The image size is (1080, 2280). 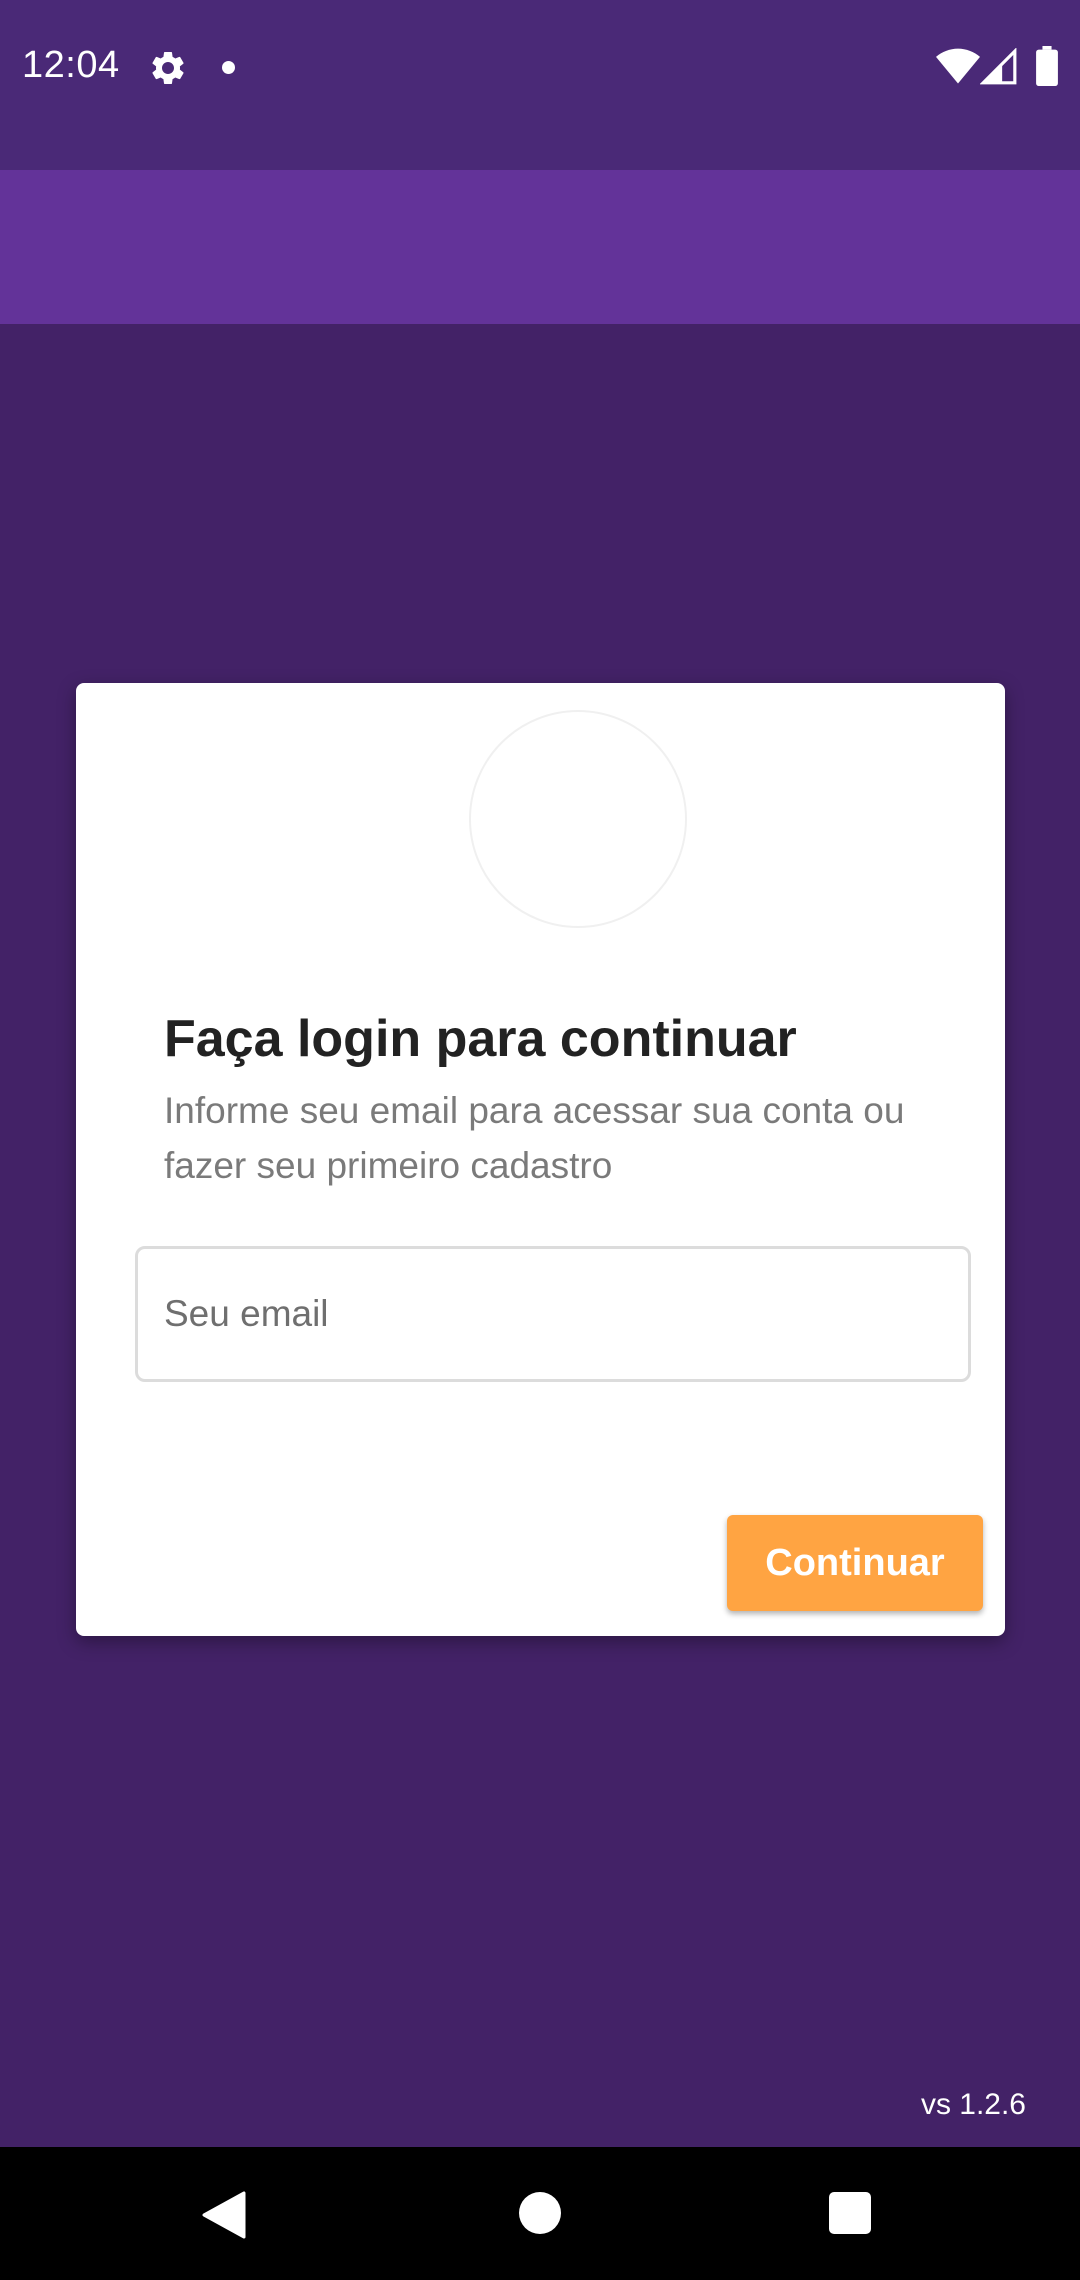 I want to click on recents-icon, so click(x=850, y=2213).